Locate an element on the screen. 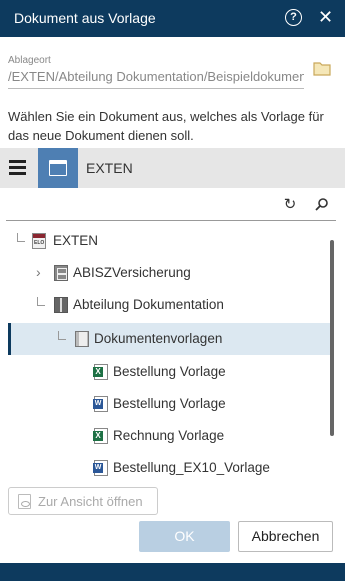  window-icon is located at coordinates (58, 168).